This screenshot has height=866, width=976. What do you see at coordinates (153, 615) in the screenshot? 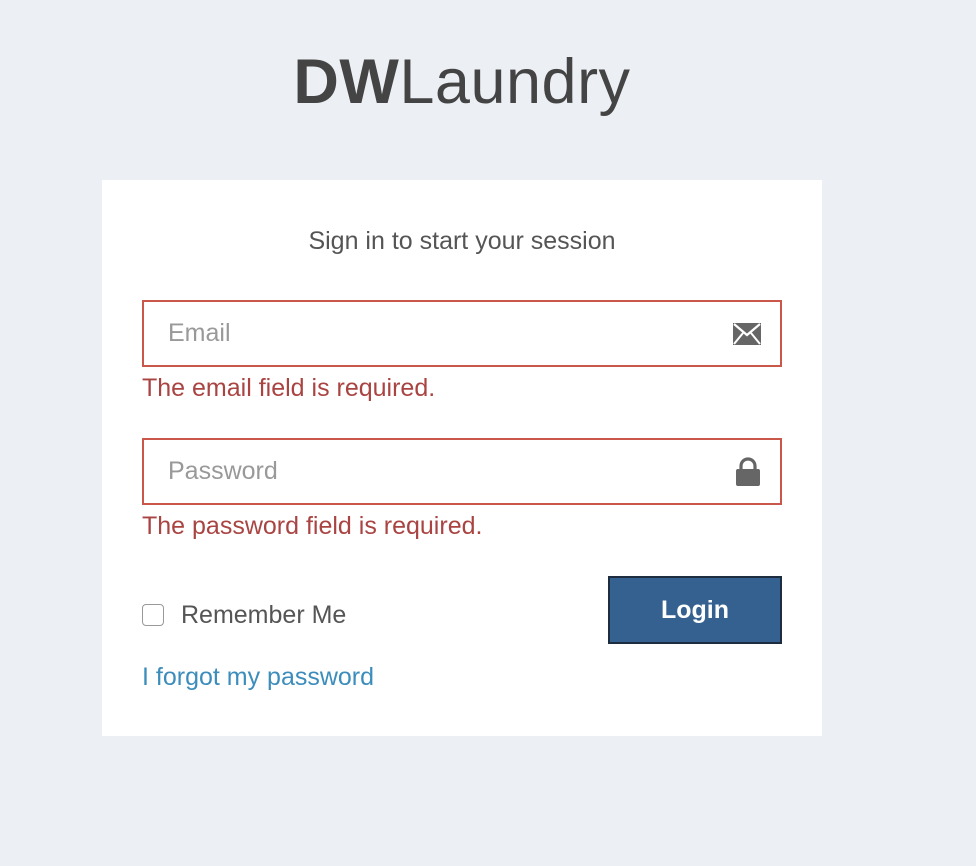
I see `remember-me-checkbox` at bounding box center [153, 615].